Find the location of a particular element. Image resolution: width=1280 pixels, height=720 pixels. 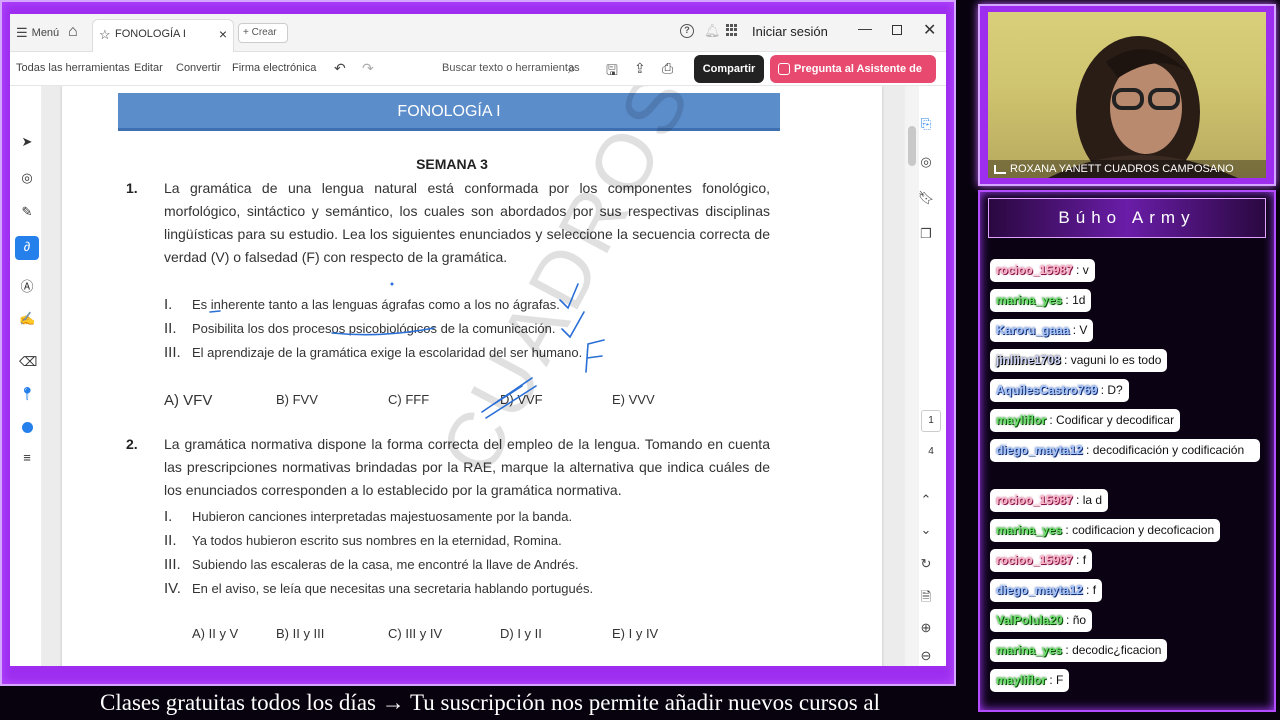

star-icon: ☆ is located at coordinates (105, 35).